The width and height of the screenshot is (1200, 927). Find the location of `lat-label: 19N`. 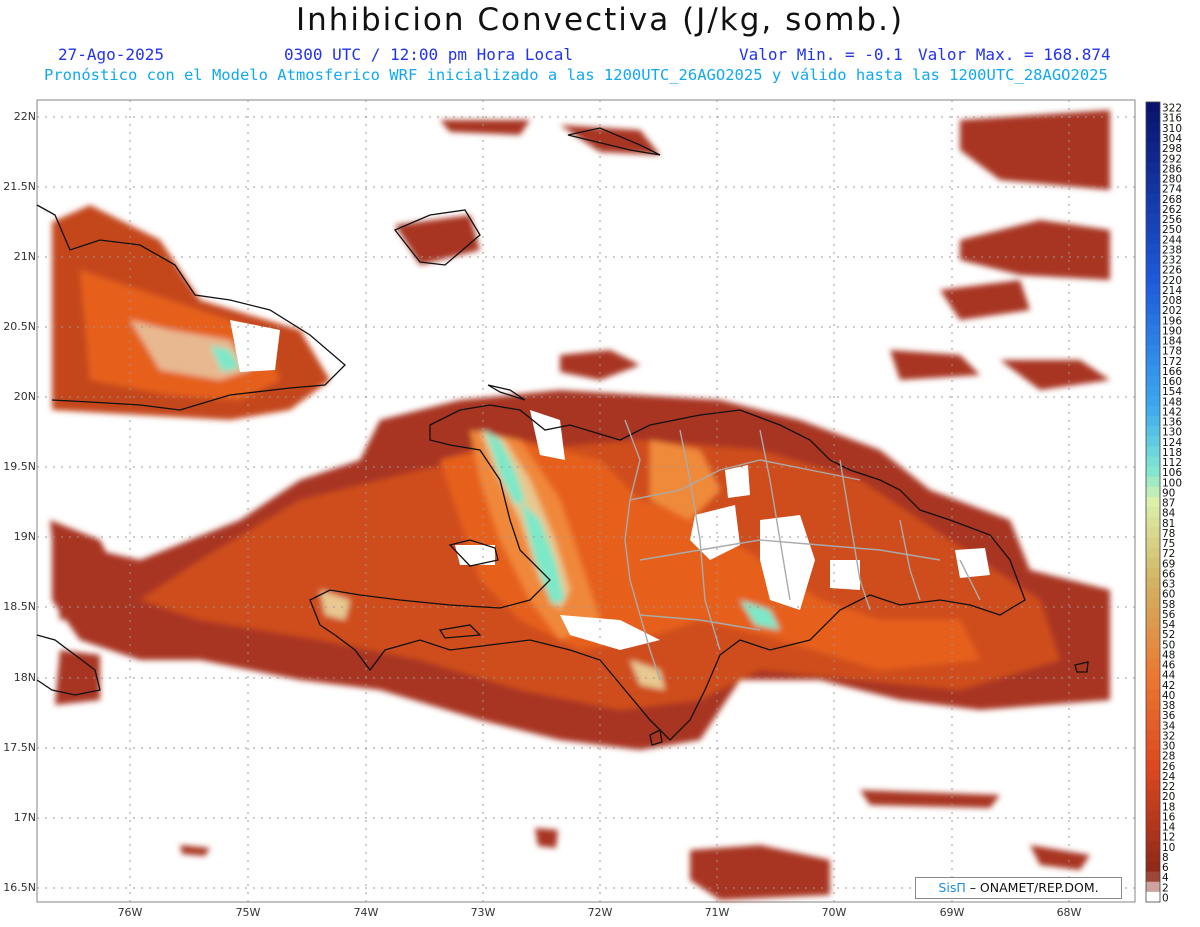

lat-label: 19N is located at coordinates (24, 536).